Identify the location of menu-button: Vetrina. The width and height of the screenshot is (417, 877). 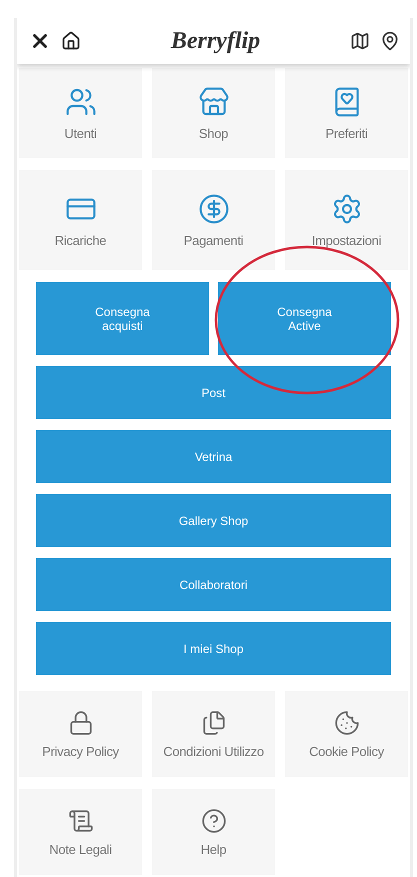
(213, 456).